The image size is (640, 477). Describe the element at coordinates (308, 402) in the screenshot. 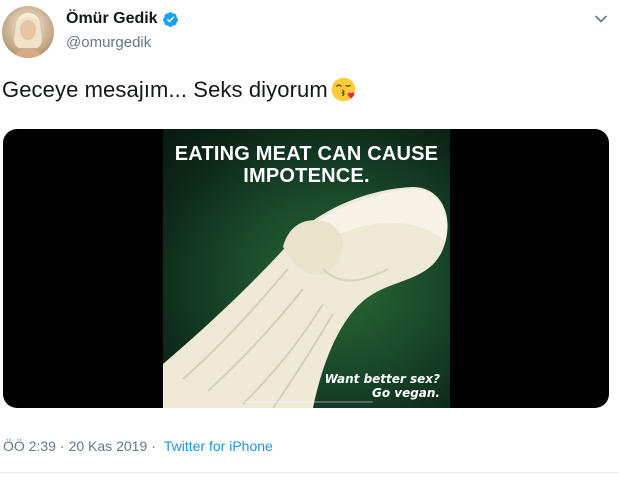

I see `video-progress-bar` at that location.